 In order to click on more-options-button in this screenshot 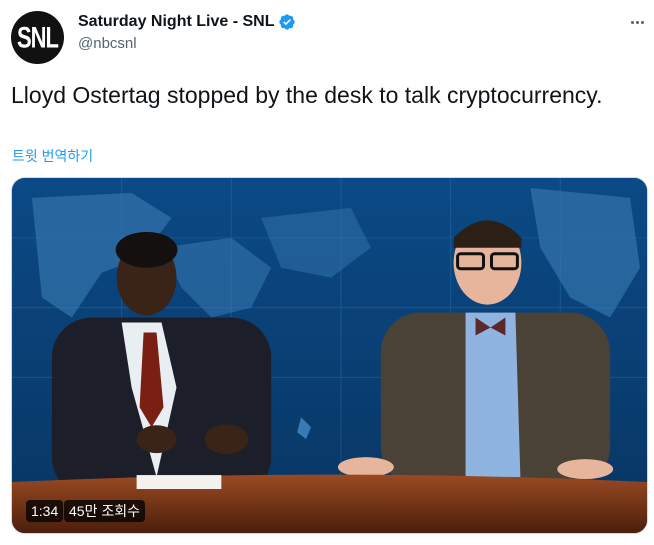, I will do `click(637, 22)`.